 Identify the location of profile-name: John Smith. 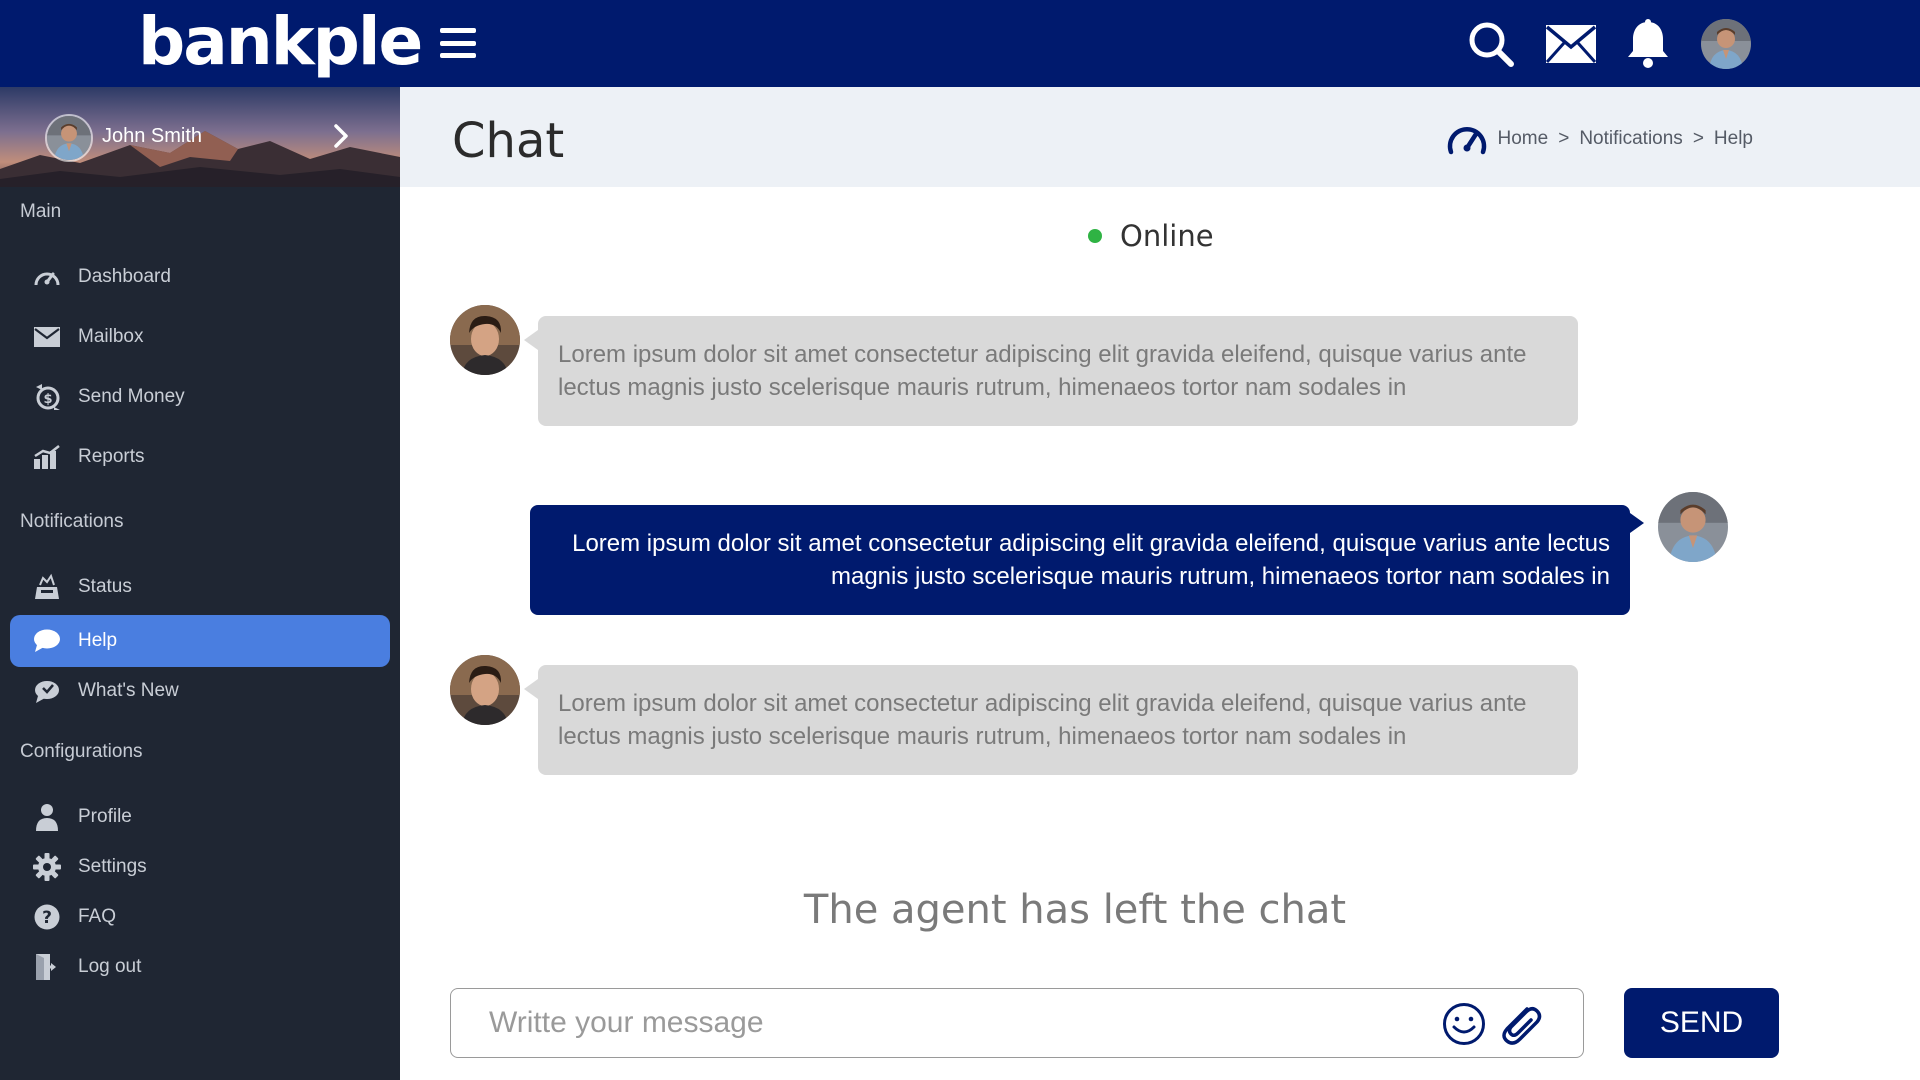
(152, 136).